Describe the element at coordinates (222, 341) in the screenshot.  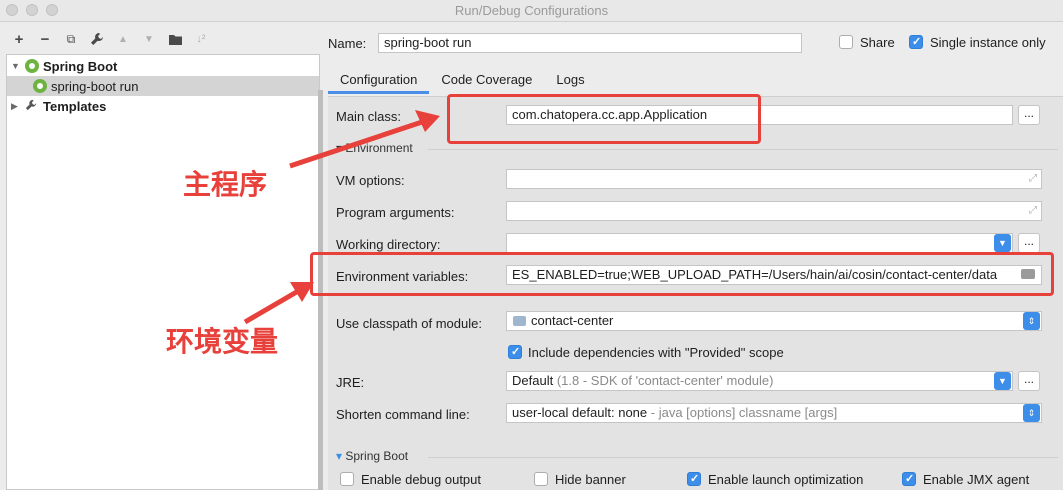
I see `environment-variables-annotation: 环境变量` at that location.